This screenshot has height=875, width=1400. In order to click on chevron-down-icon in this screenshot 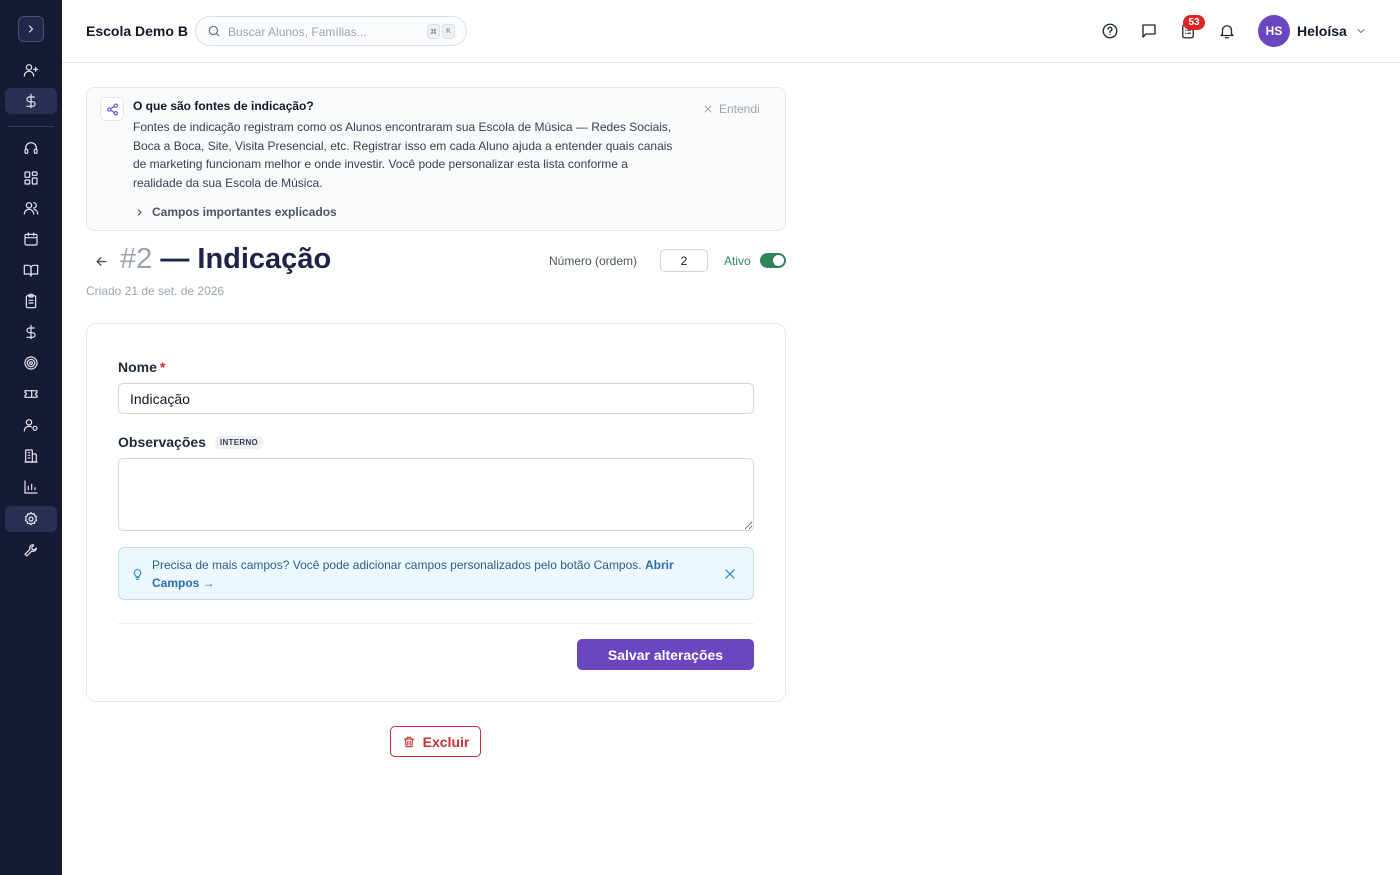, I will do `click(1361, 31)`.